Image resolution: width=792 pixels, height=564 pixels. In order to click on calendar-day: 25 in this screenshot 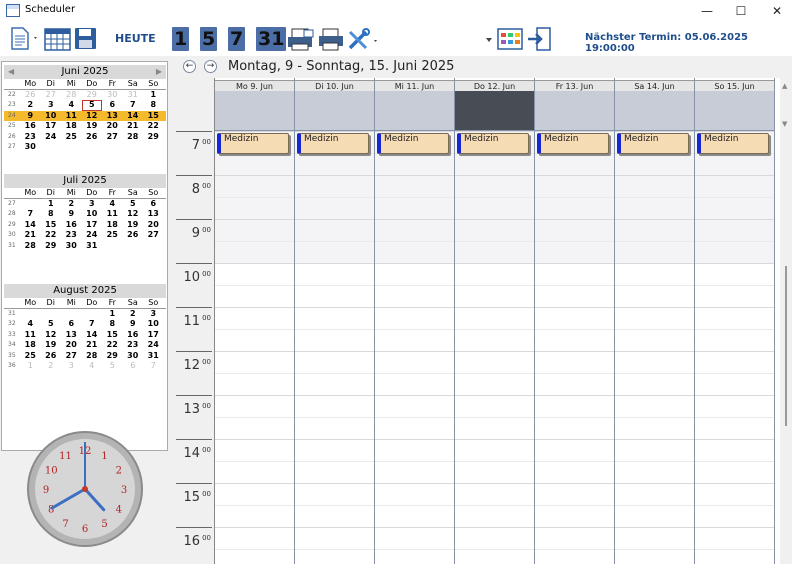, I will do `click(30, 356)`.